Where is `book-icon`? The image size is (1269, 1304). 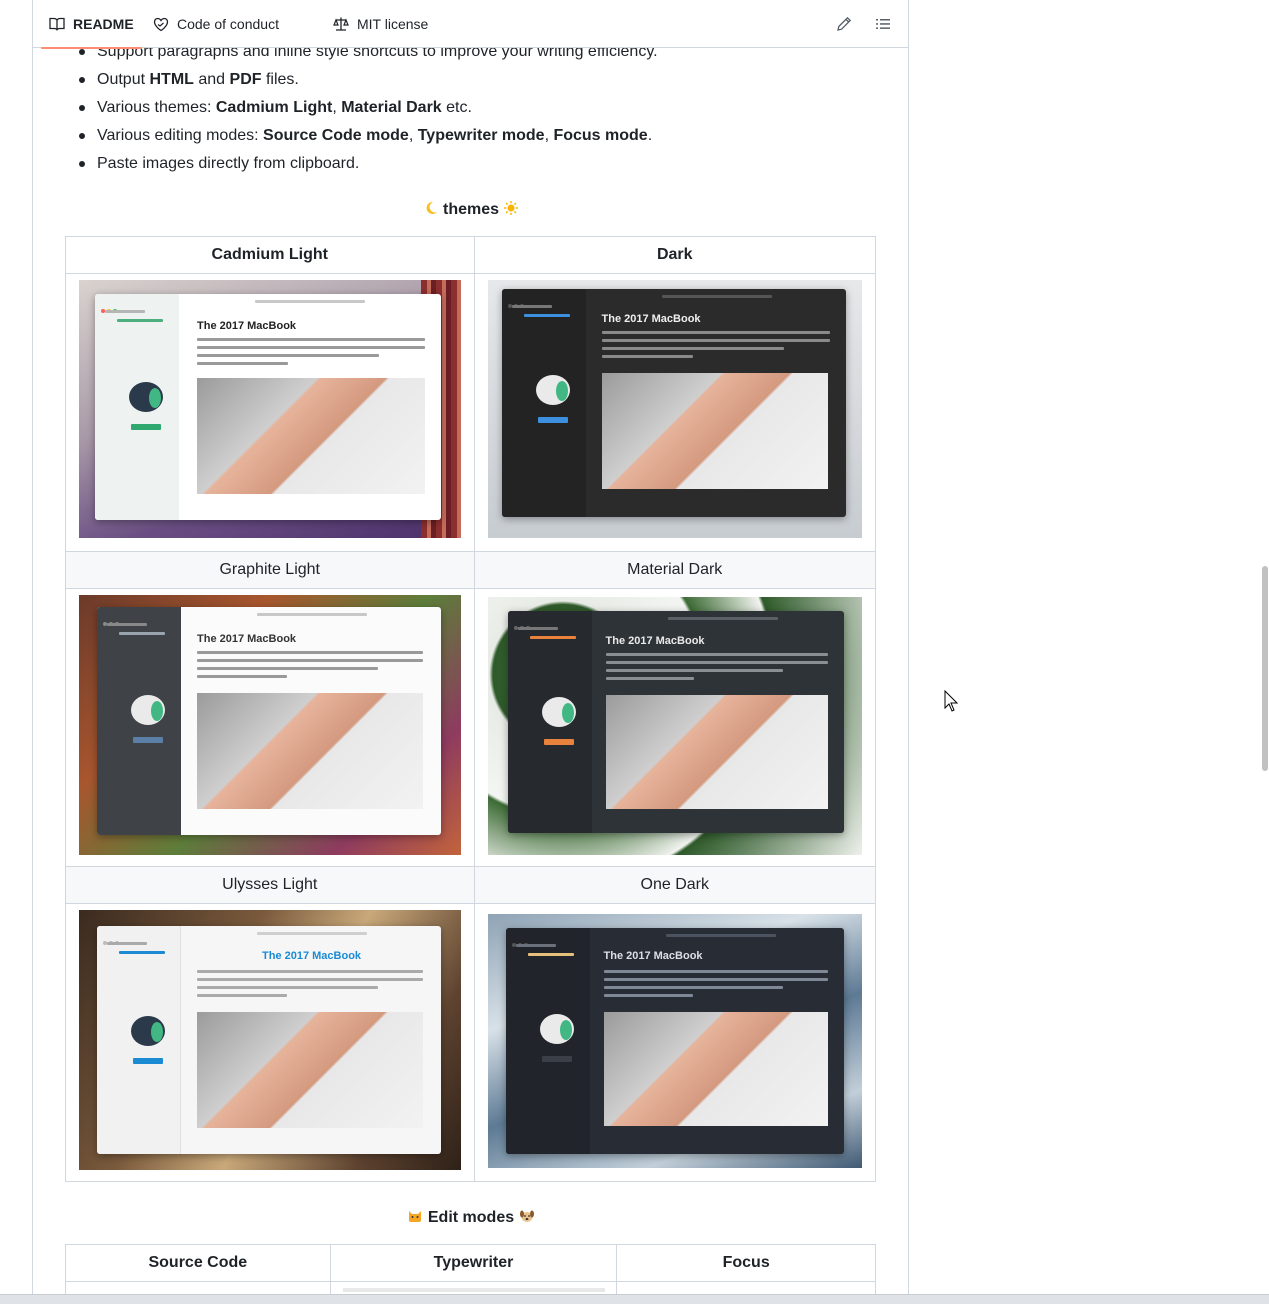
book-icon is located at coordinates (57, 24).